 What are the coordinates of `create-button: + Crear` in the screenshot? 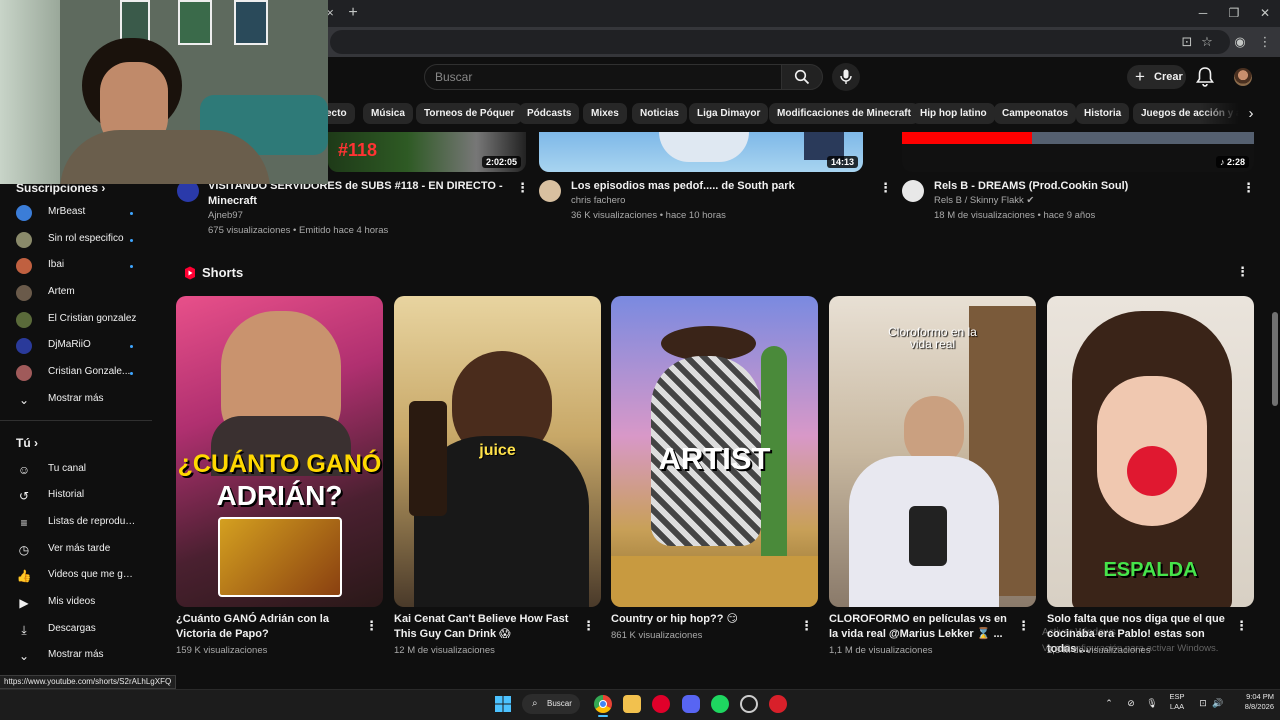 It's located at (1156, 77).